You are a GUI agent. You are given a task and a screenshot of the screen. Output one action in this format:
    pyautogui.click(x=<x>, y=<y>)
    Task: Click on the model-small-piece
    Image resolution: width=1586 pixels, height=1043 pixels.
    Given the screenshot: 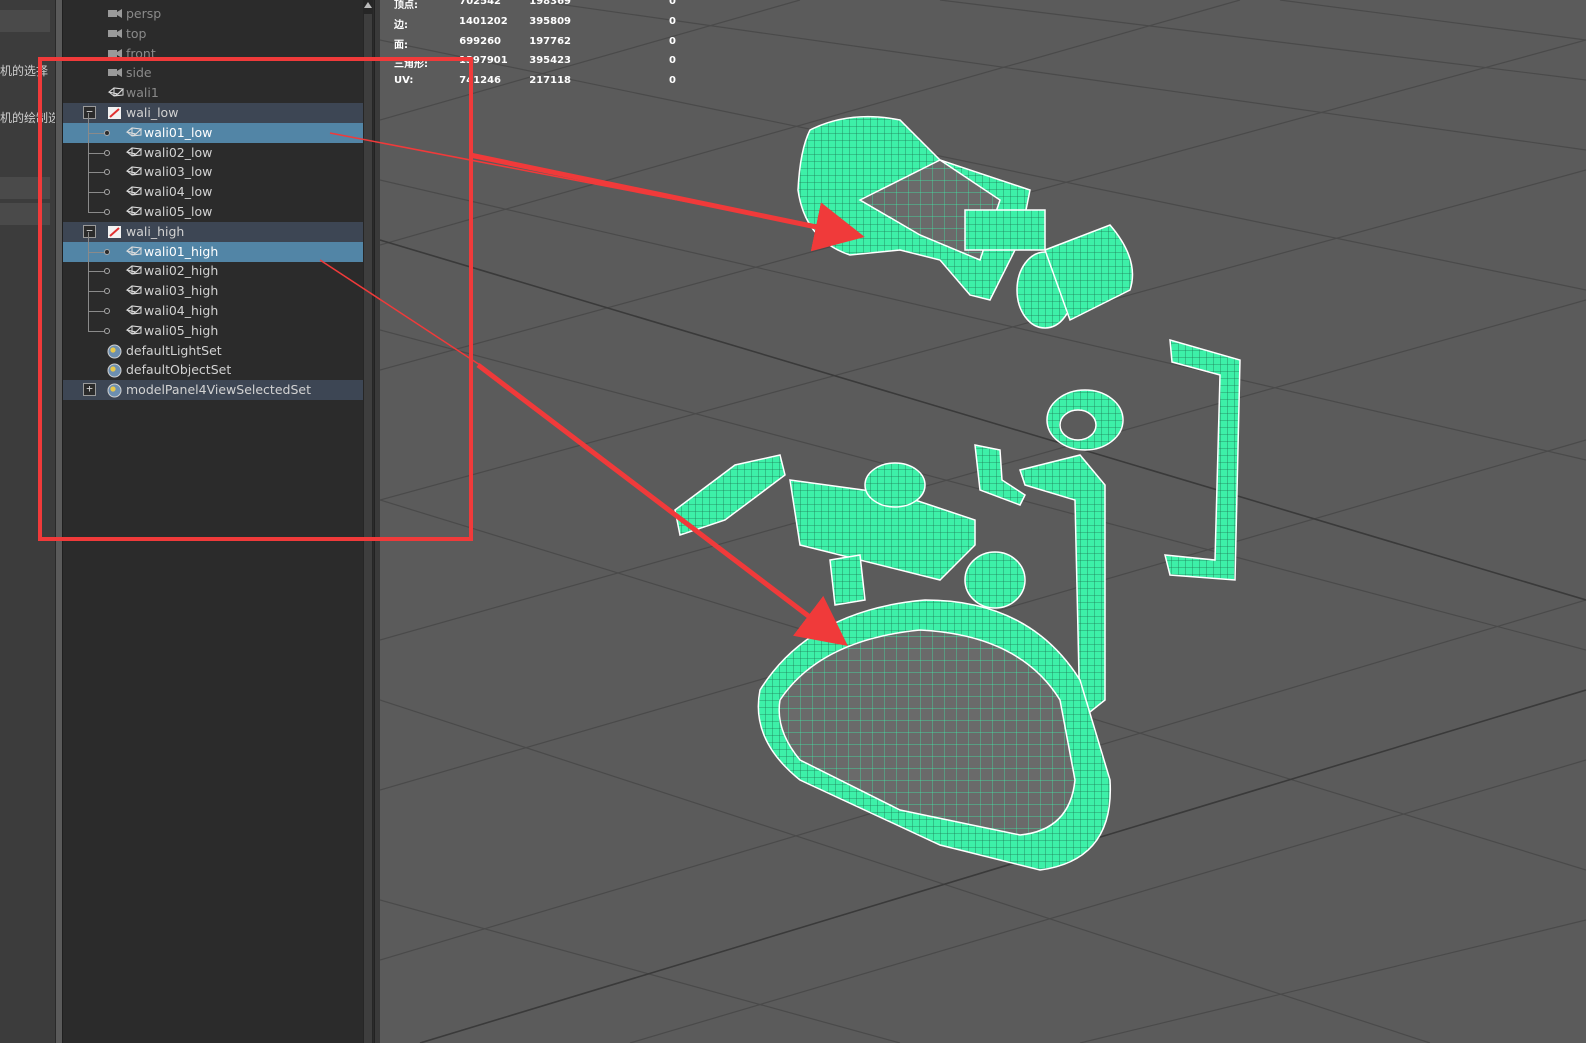 What is the action you would take?
    pyautogui.click(x=730, y=495)
    